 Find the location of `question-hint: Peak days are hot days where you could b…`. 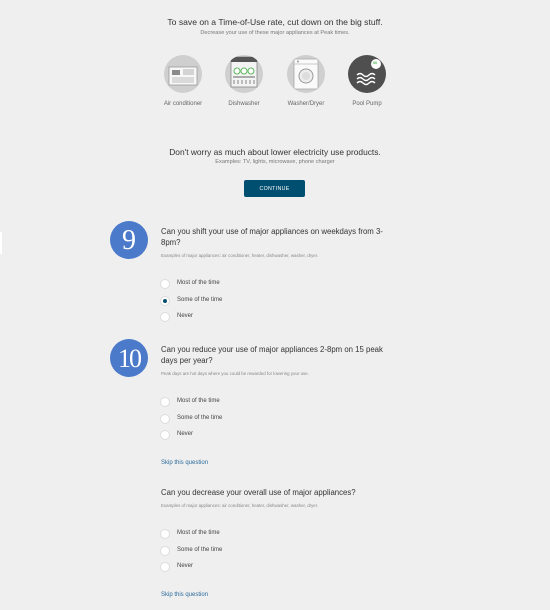

question-hint: Peak days are hot days where you could b… is located at coordinates (235, 373).